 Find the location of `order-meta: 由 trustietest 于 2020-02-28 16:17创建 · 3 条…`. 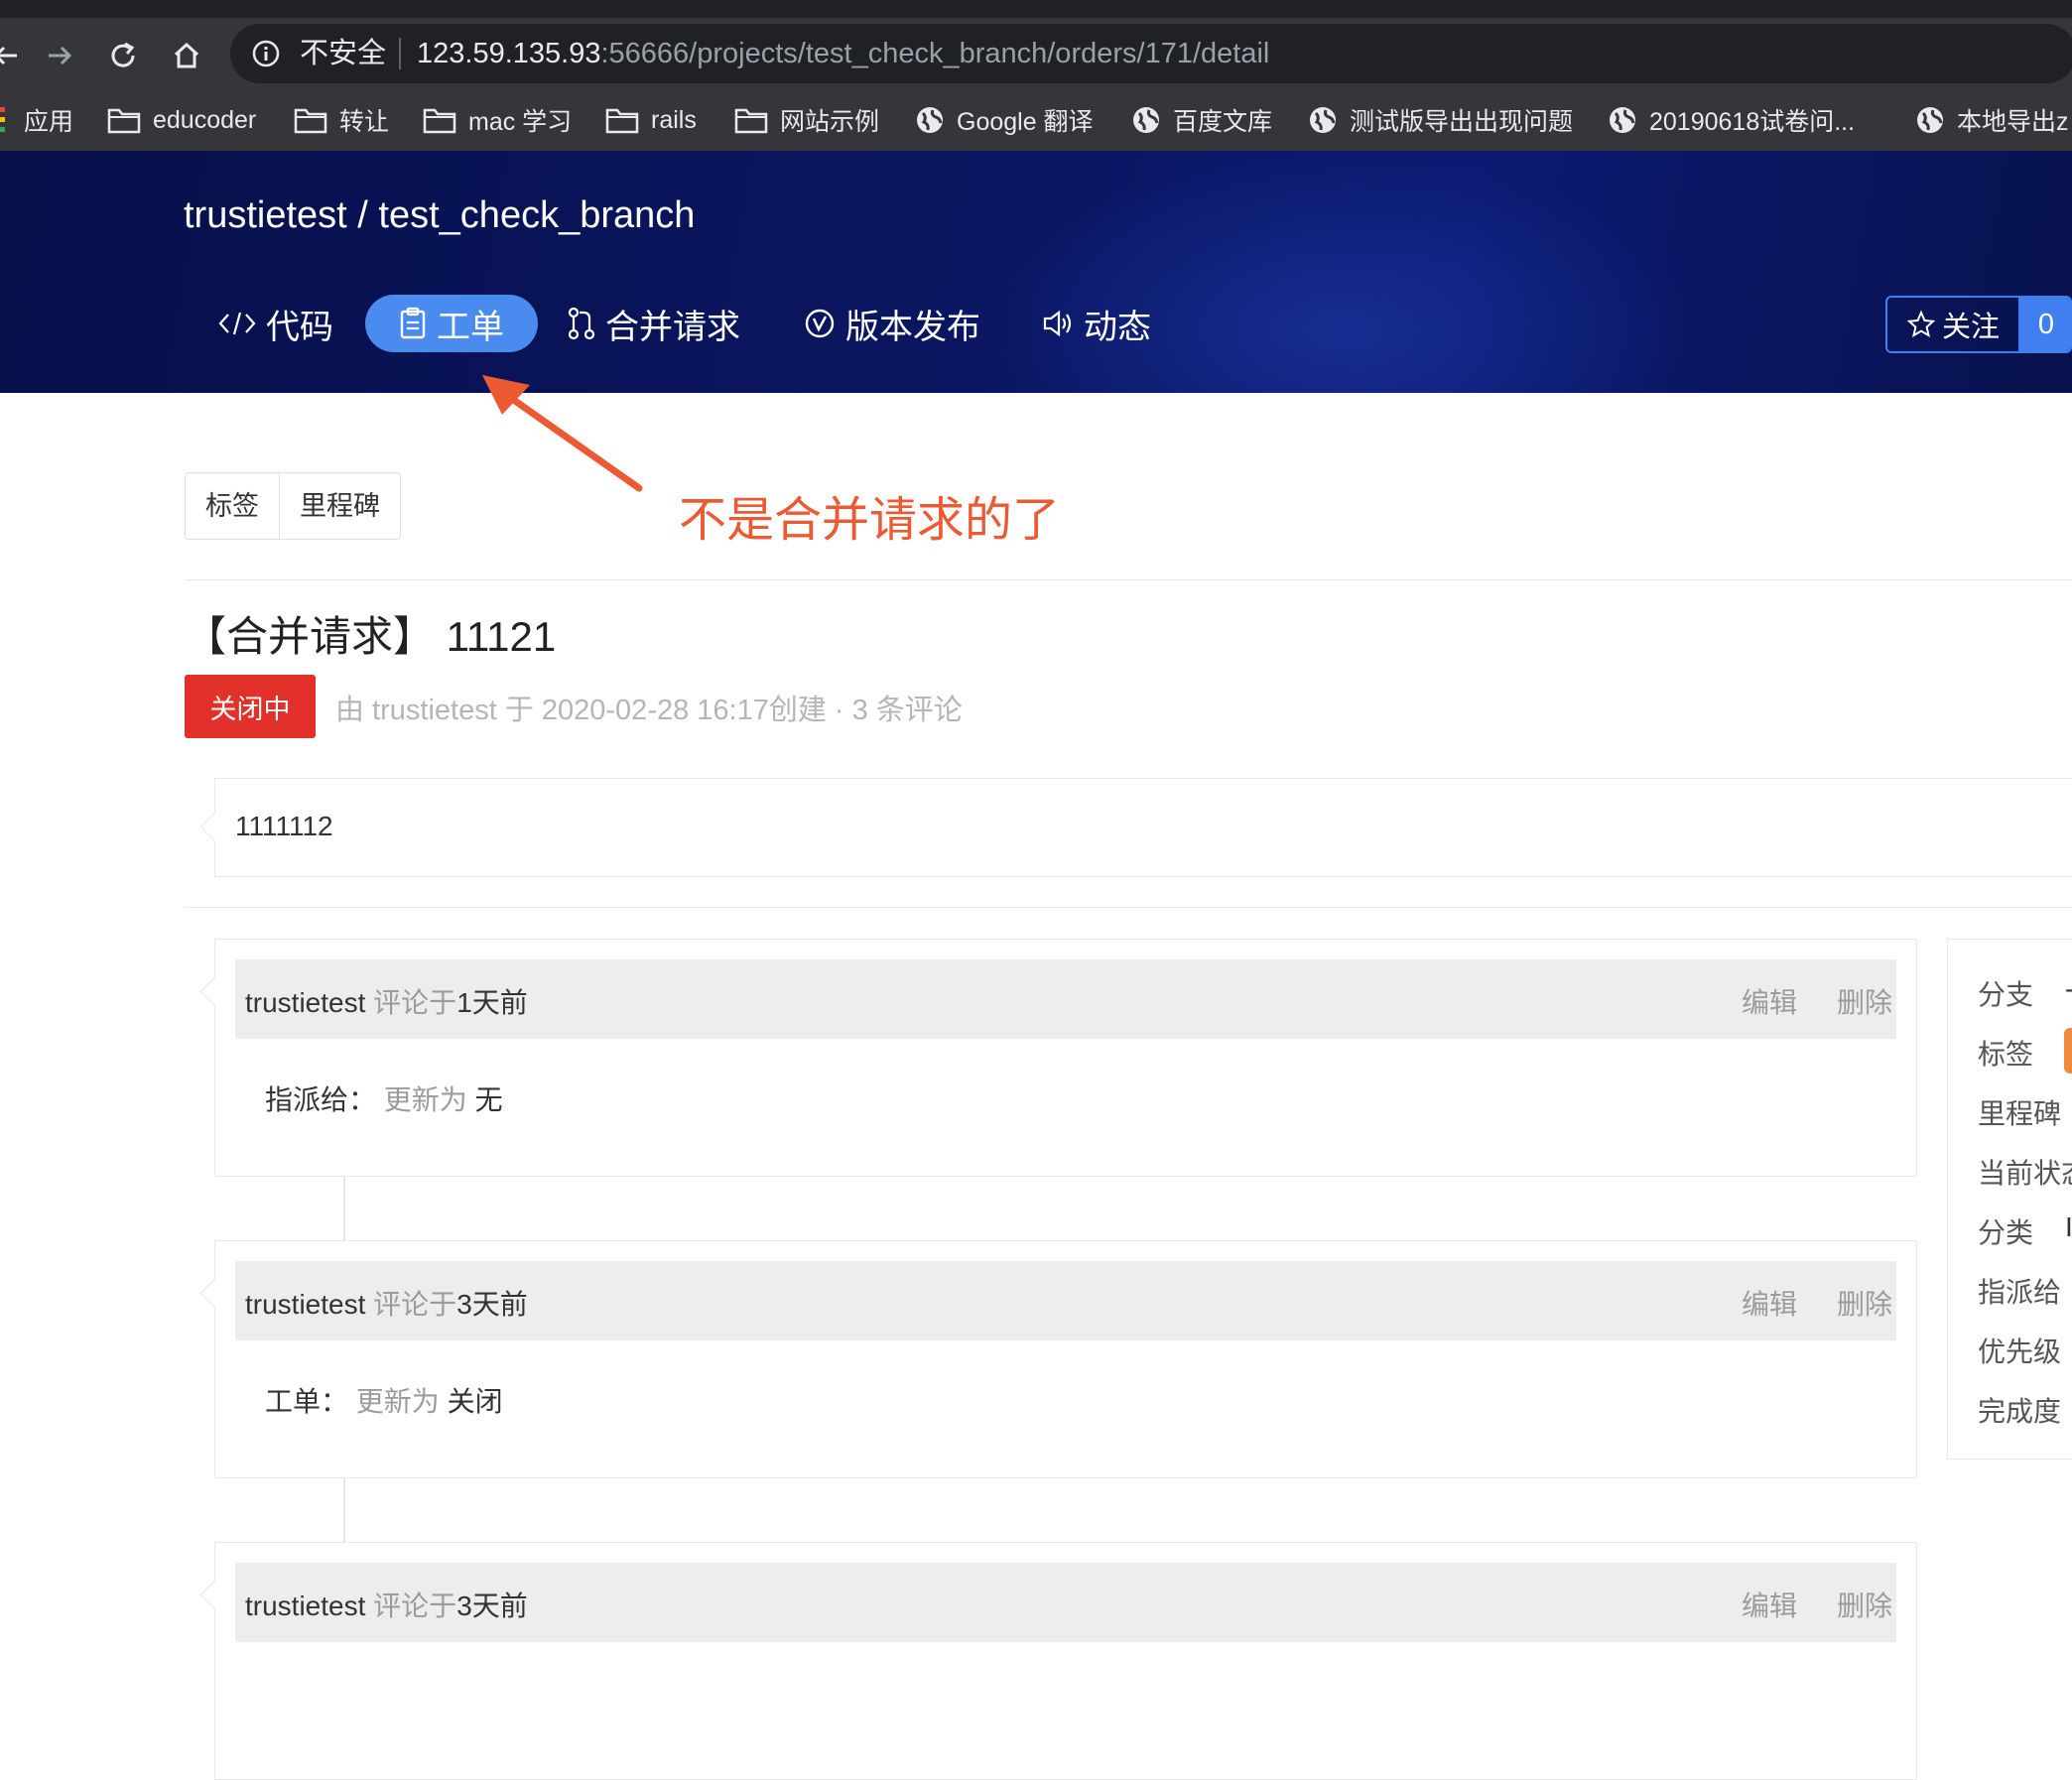

order-meta: 由 trustietest 于 2020-02-28 16:17创建 · 3 条… is located at coordinates (649, 710).